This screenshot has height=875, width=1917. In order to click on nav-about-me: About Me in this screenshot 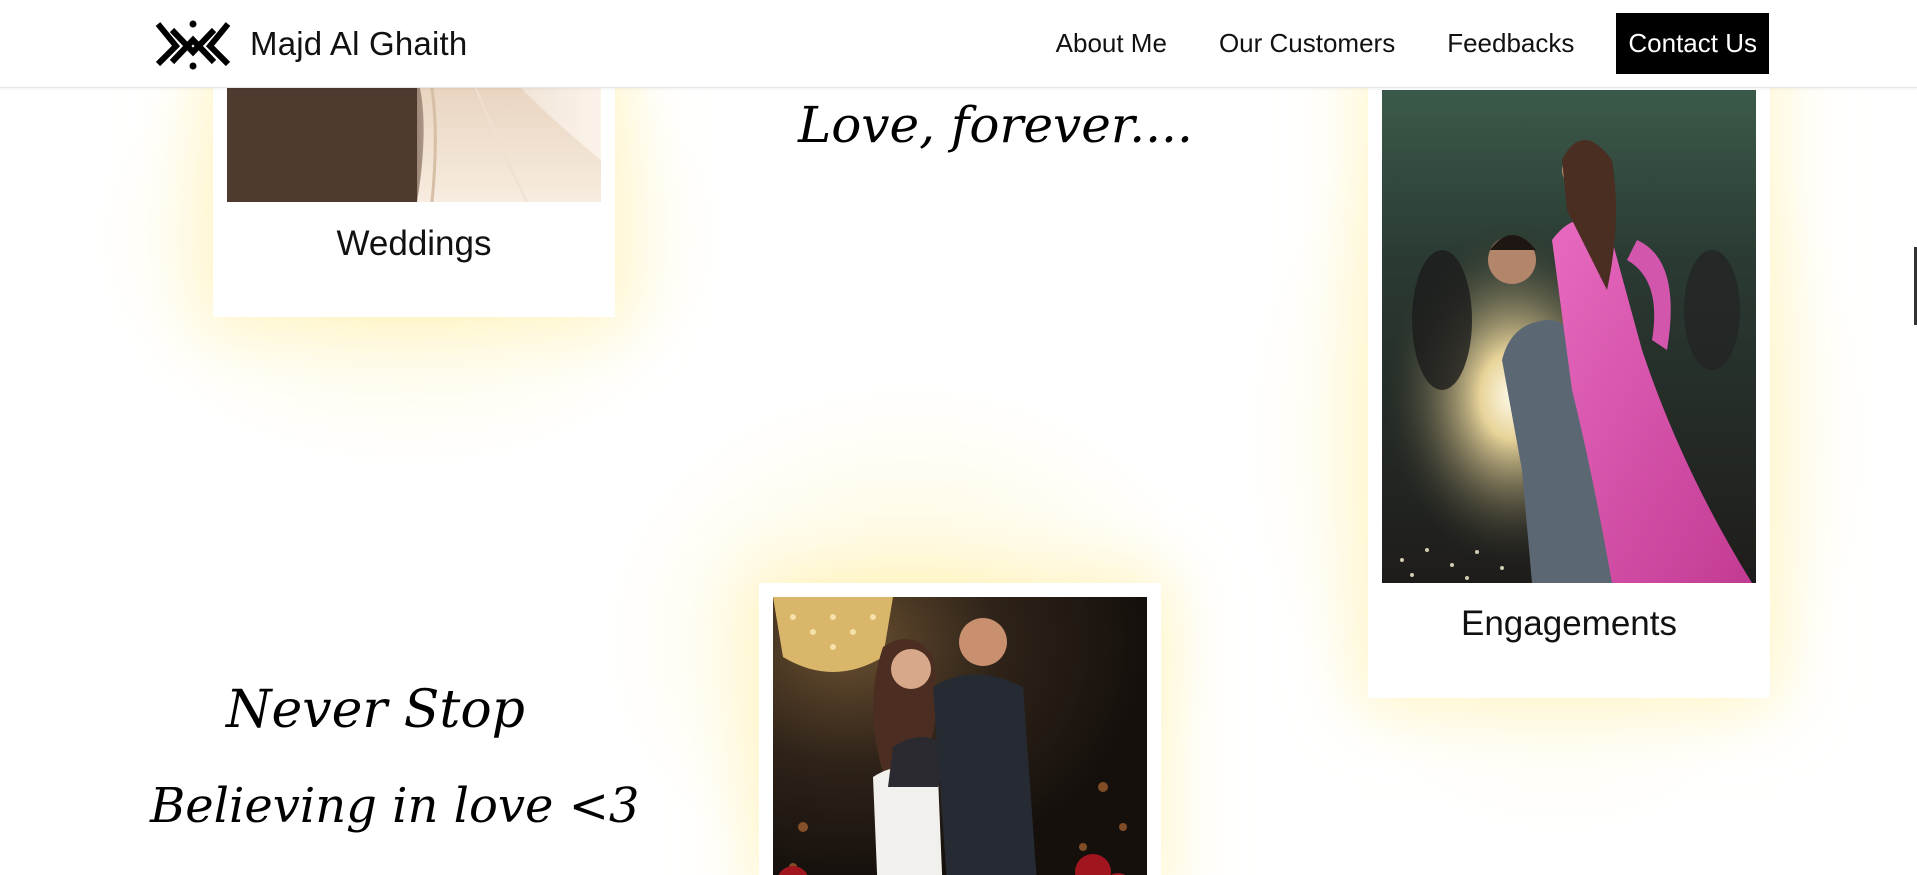, I will do `click(1111, 43)`.